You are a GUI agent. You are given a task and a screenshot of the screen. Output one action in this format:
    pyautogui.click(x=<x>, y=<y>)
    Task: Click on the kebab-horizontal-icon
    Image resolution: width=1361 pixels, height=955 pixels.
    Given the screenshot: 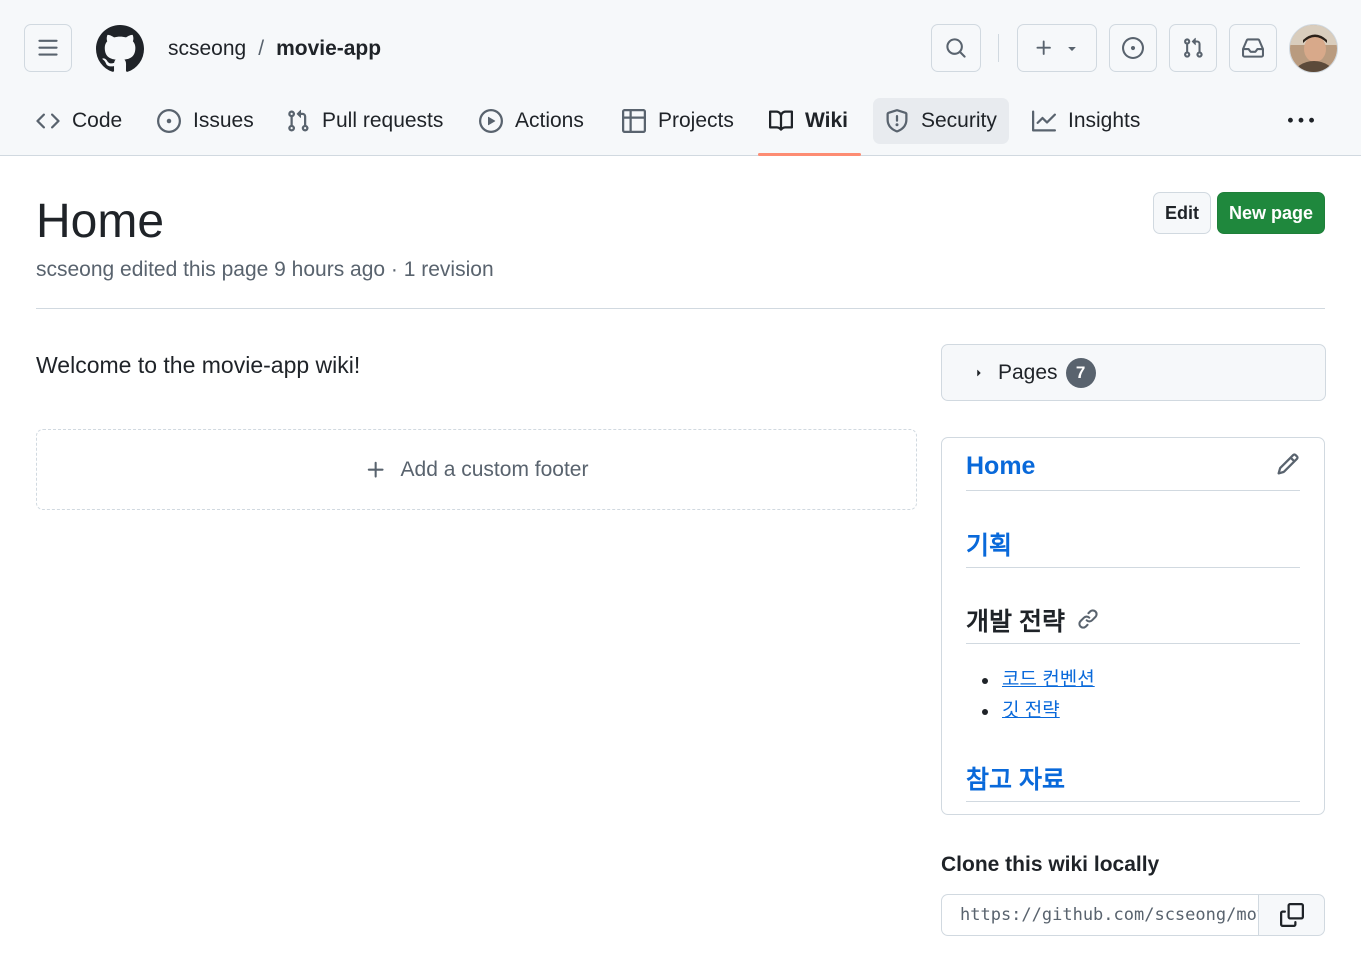 What is the action you would take?
    pyautogui.click(x=1301, y=120)
    